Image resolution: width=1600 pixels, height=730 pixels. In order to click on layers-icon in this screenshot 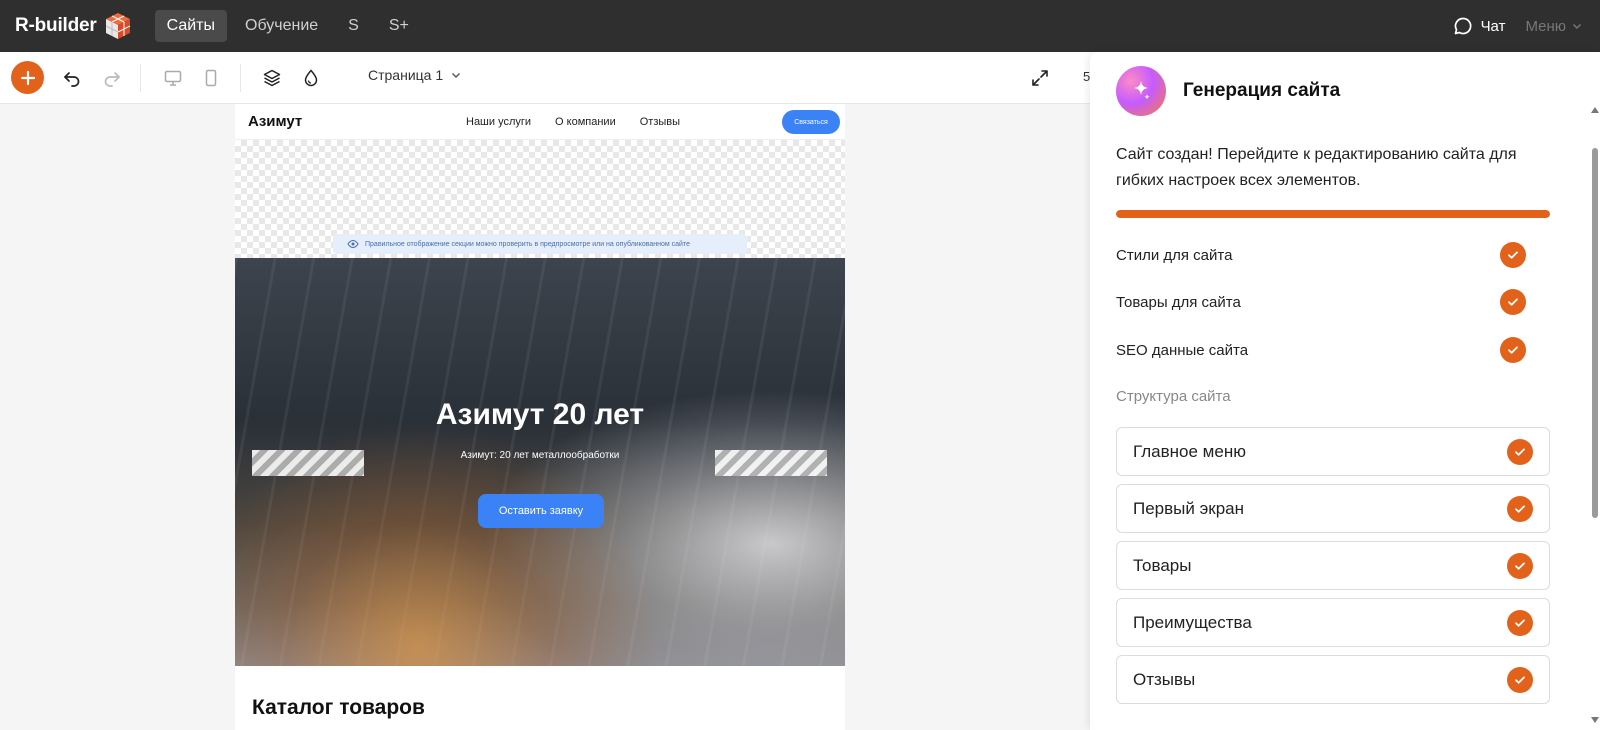, I will do `click(272, 78)`.